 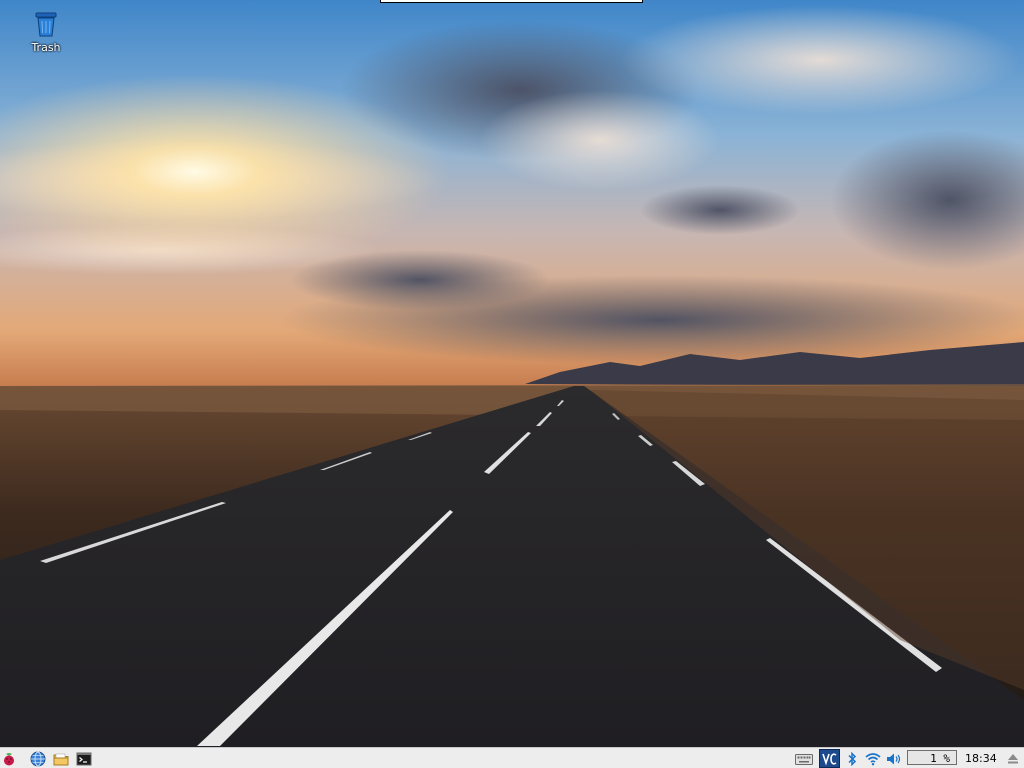 I want to click on volume-tray-button, so click(x=894, y=758).